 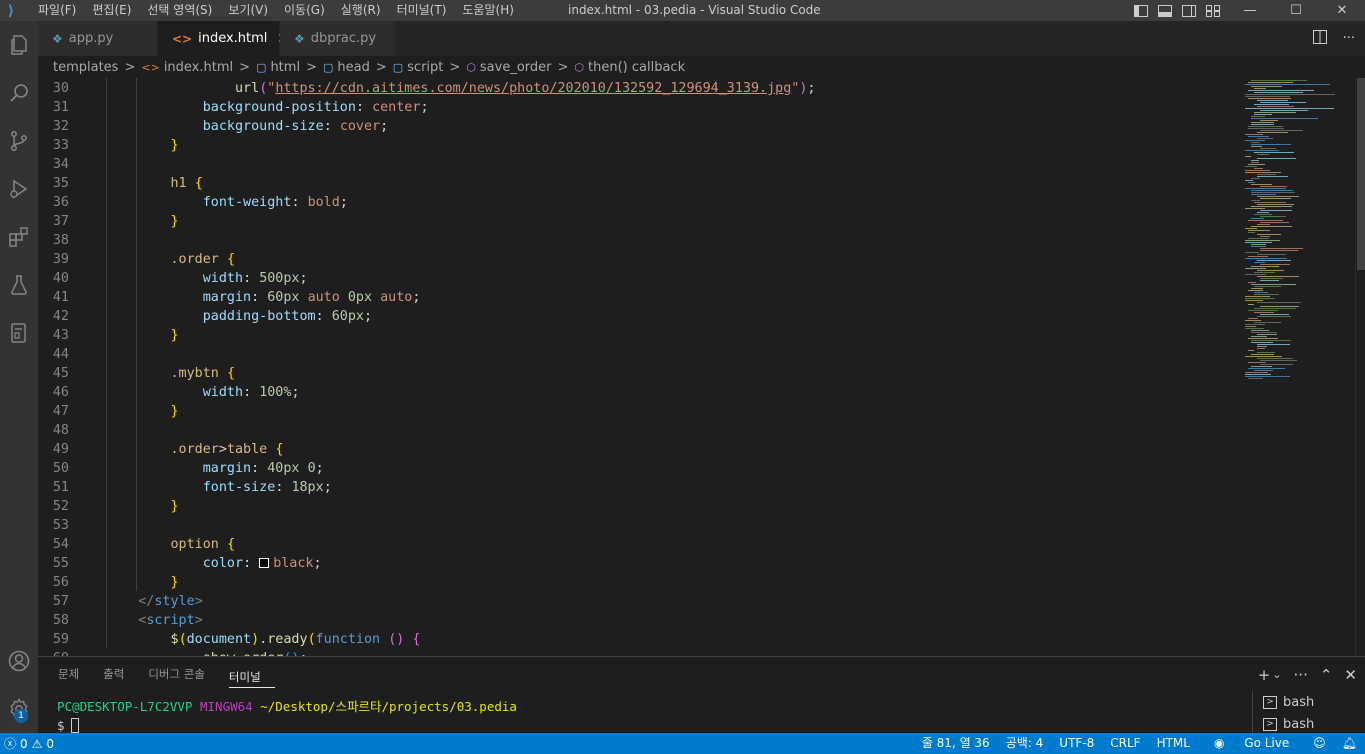 I want to click on breadcrumb-html: ▢ html, so click(x=278, y=67).